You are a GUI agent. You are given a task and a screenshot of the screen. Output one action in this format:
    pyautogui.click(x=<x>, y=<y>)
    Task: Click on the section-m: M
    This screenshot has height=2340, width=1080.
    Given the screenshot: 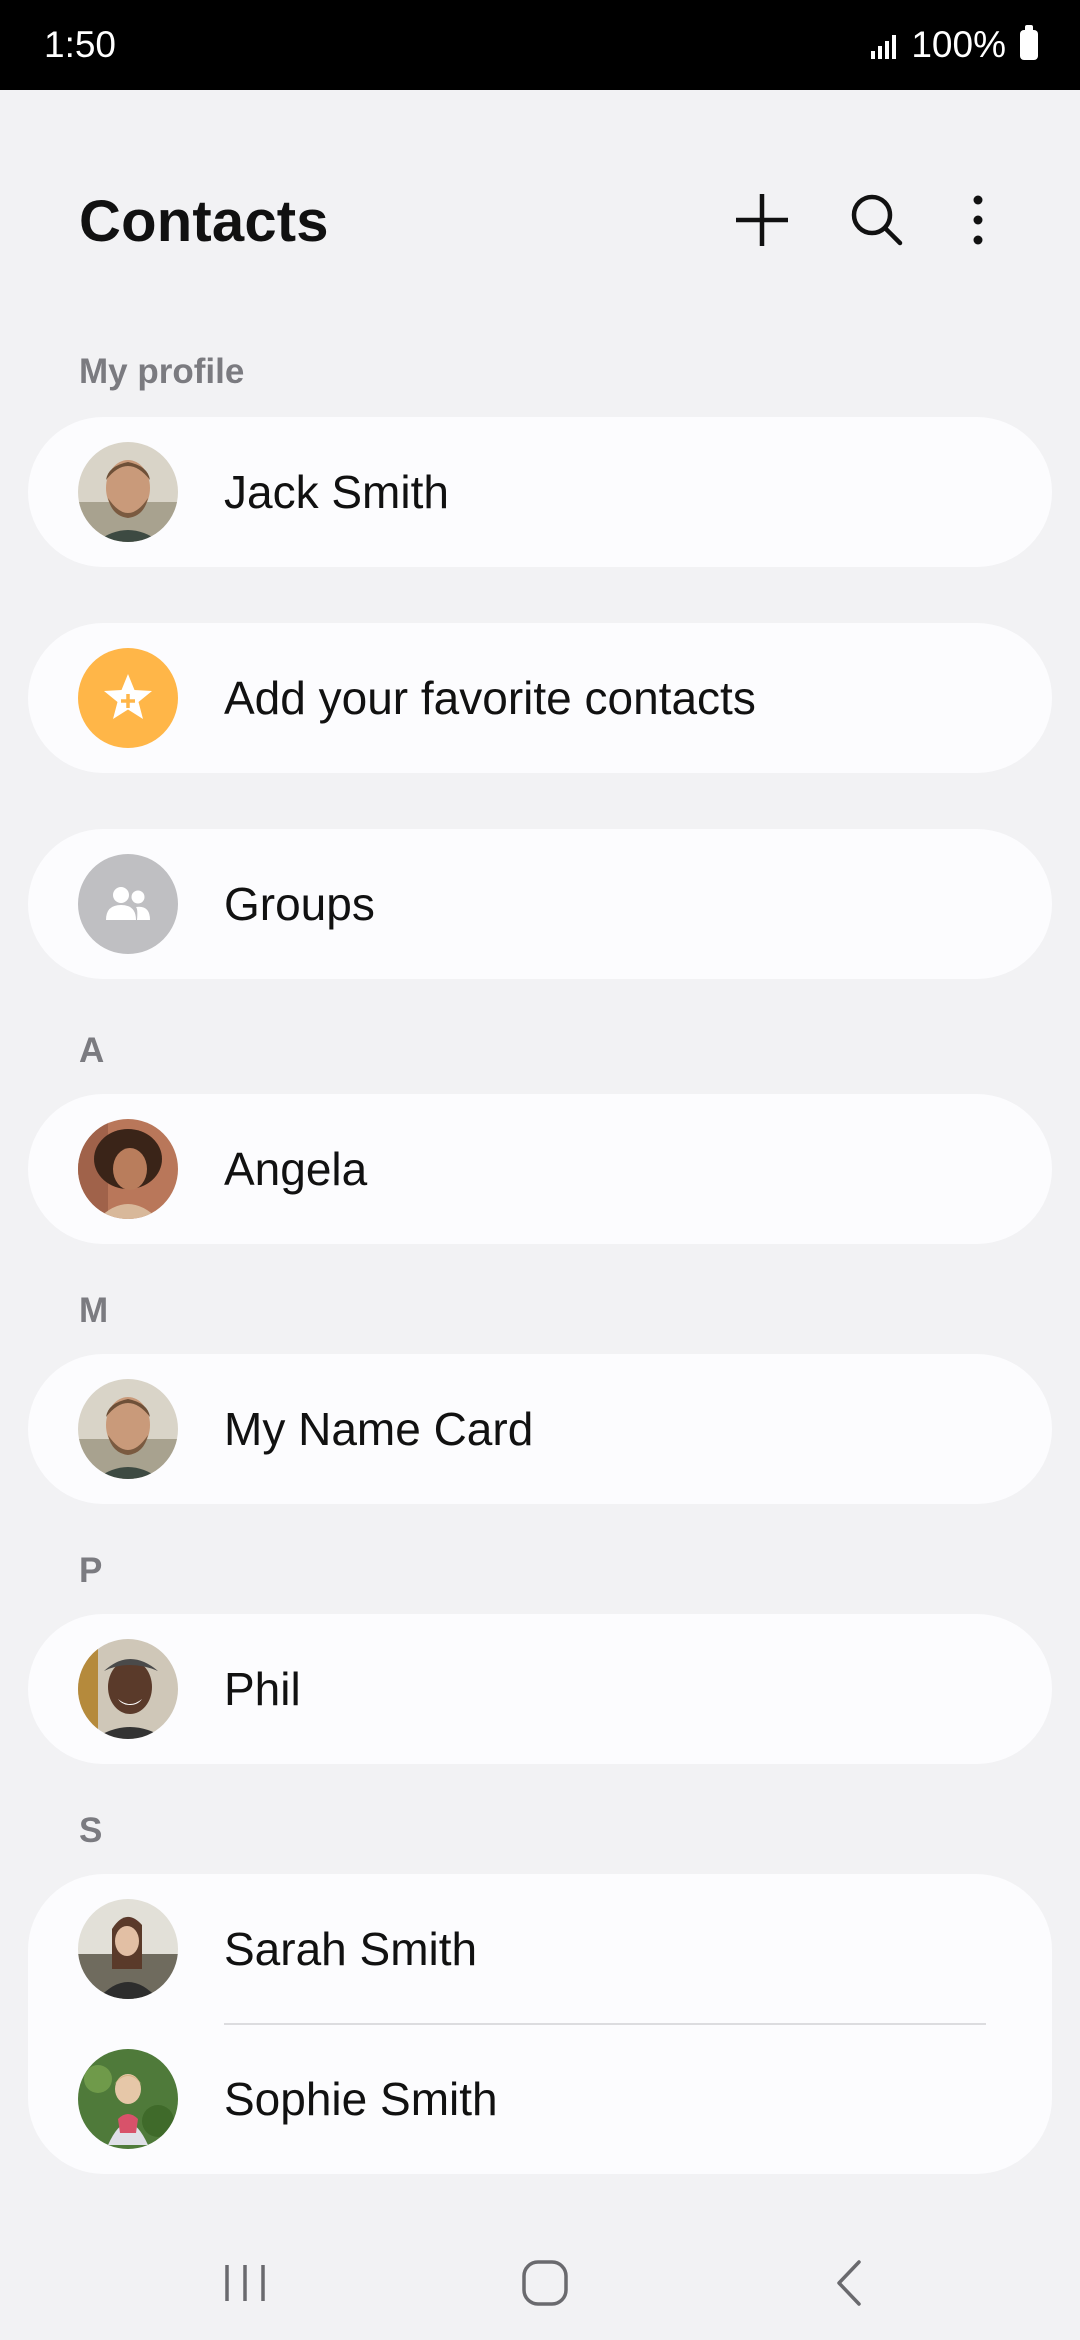 What is the action you would take?
    pyautogui.click(x=94, y=1310)
    